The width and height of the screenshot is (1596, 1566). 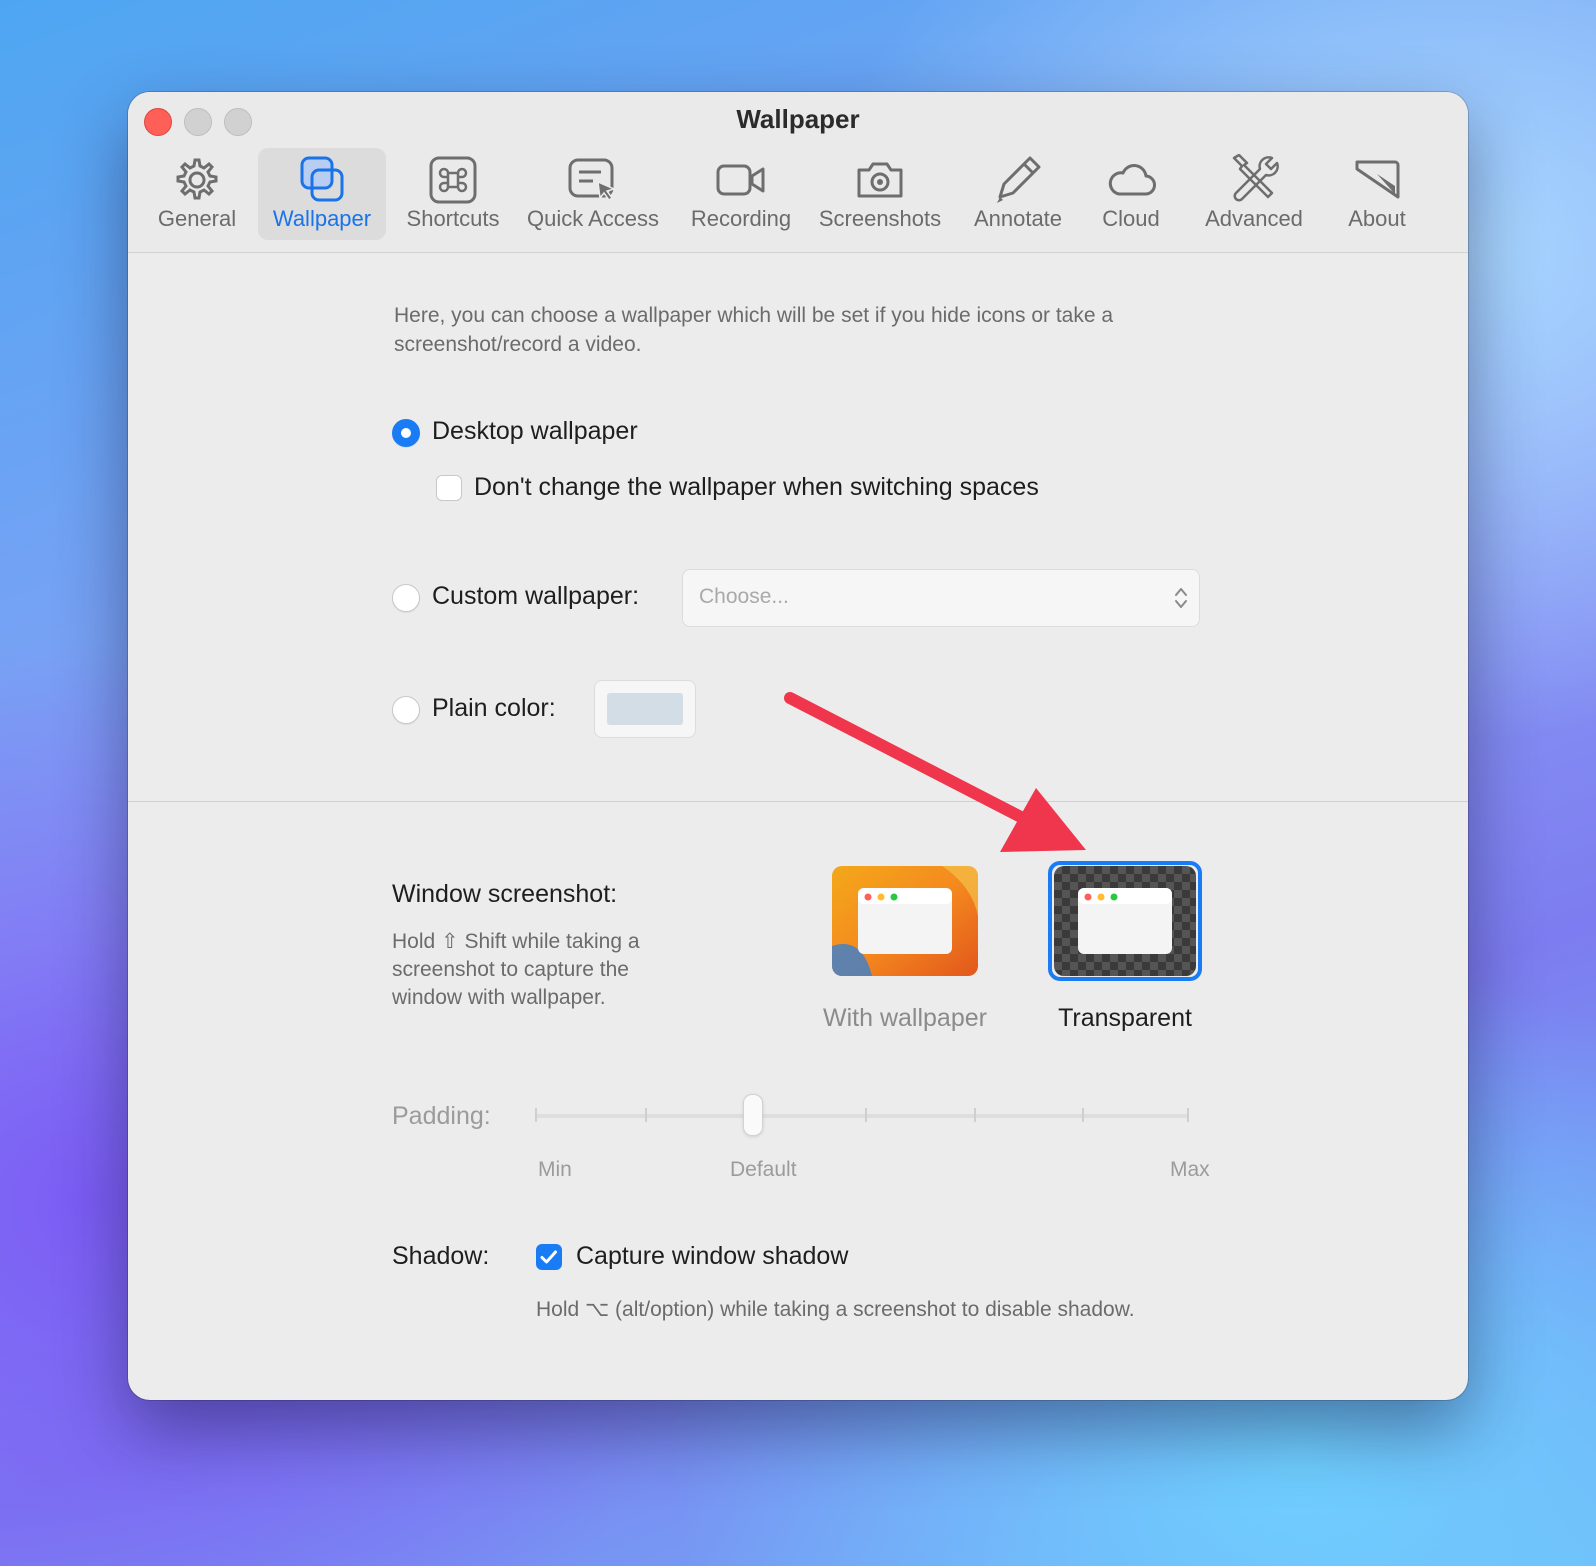 I want to click on tab-advanced: Advanced, so click(x=1254, y=194).